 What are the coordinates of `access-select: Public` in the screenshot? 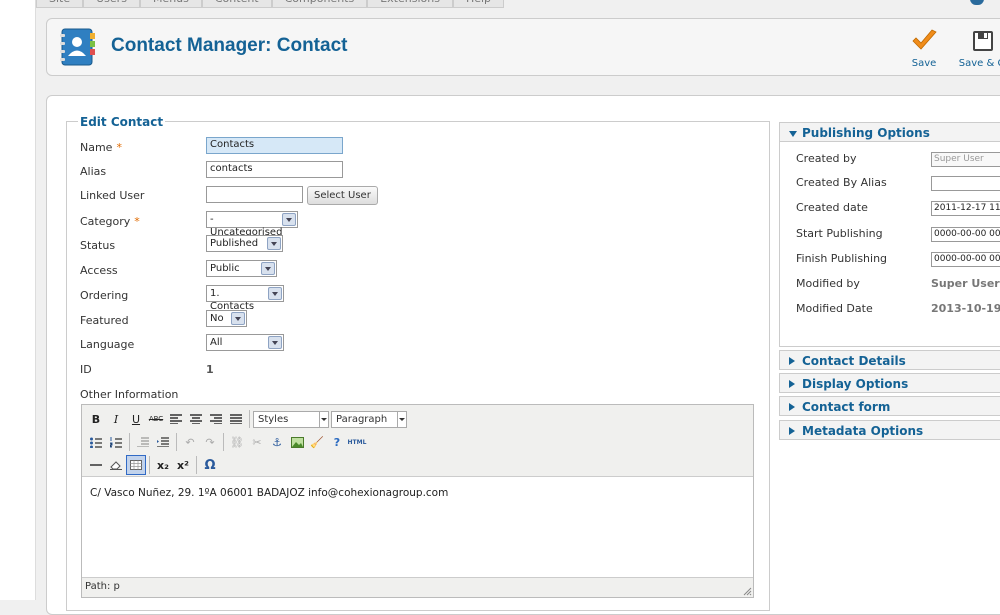 It's located at (241, 268).